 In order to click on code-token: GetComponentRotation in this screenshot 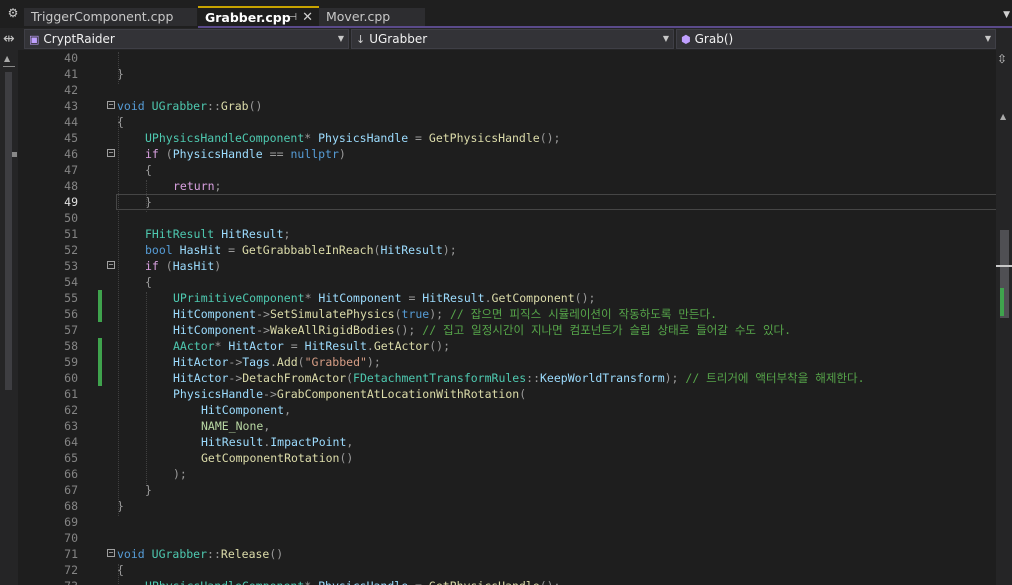, I will do `click(270, 458)`.